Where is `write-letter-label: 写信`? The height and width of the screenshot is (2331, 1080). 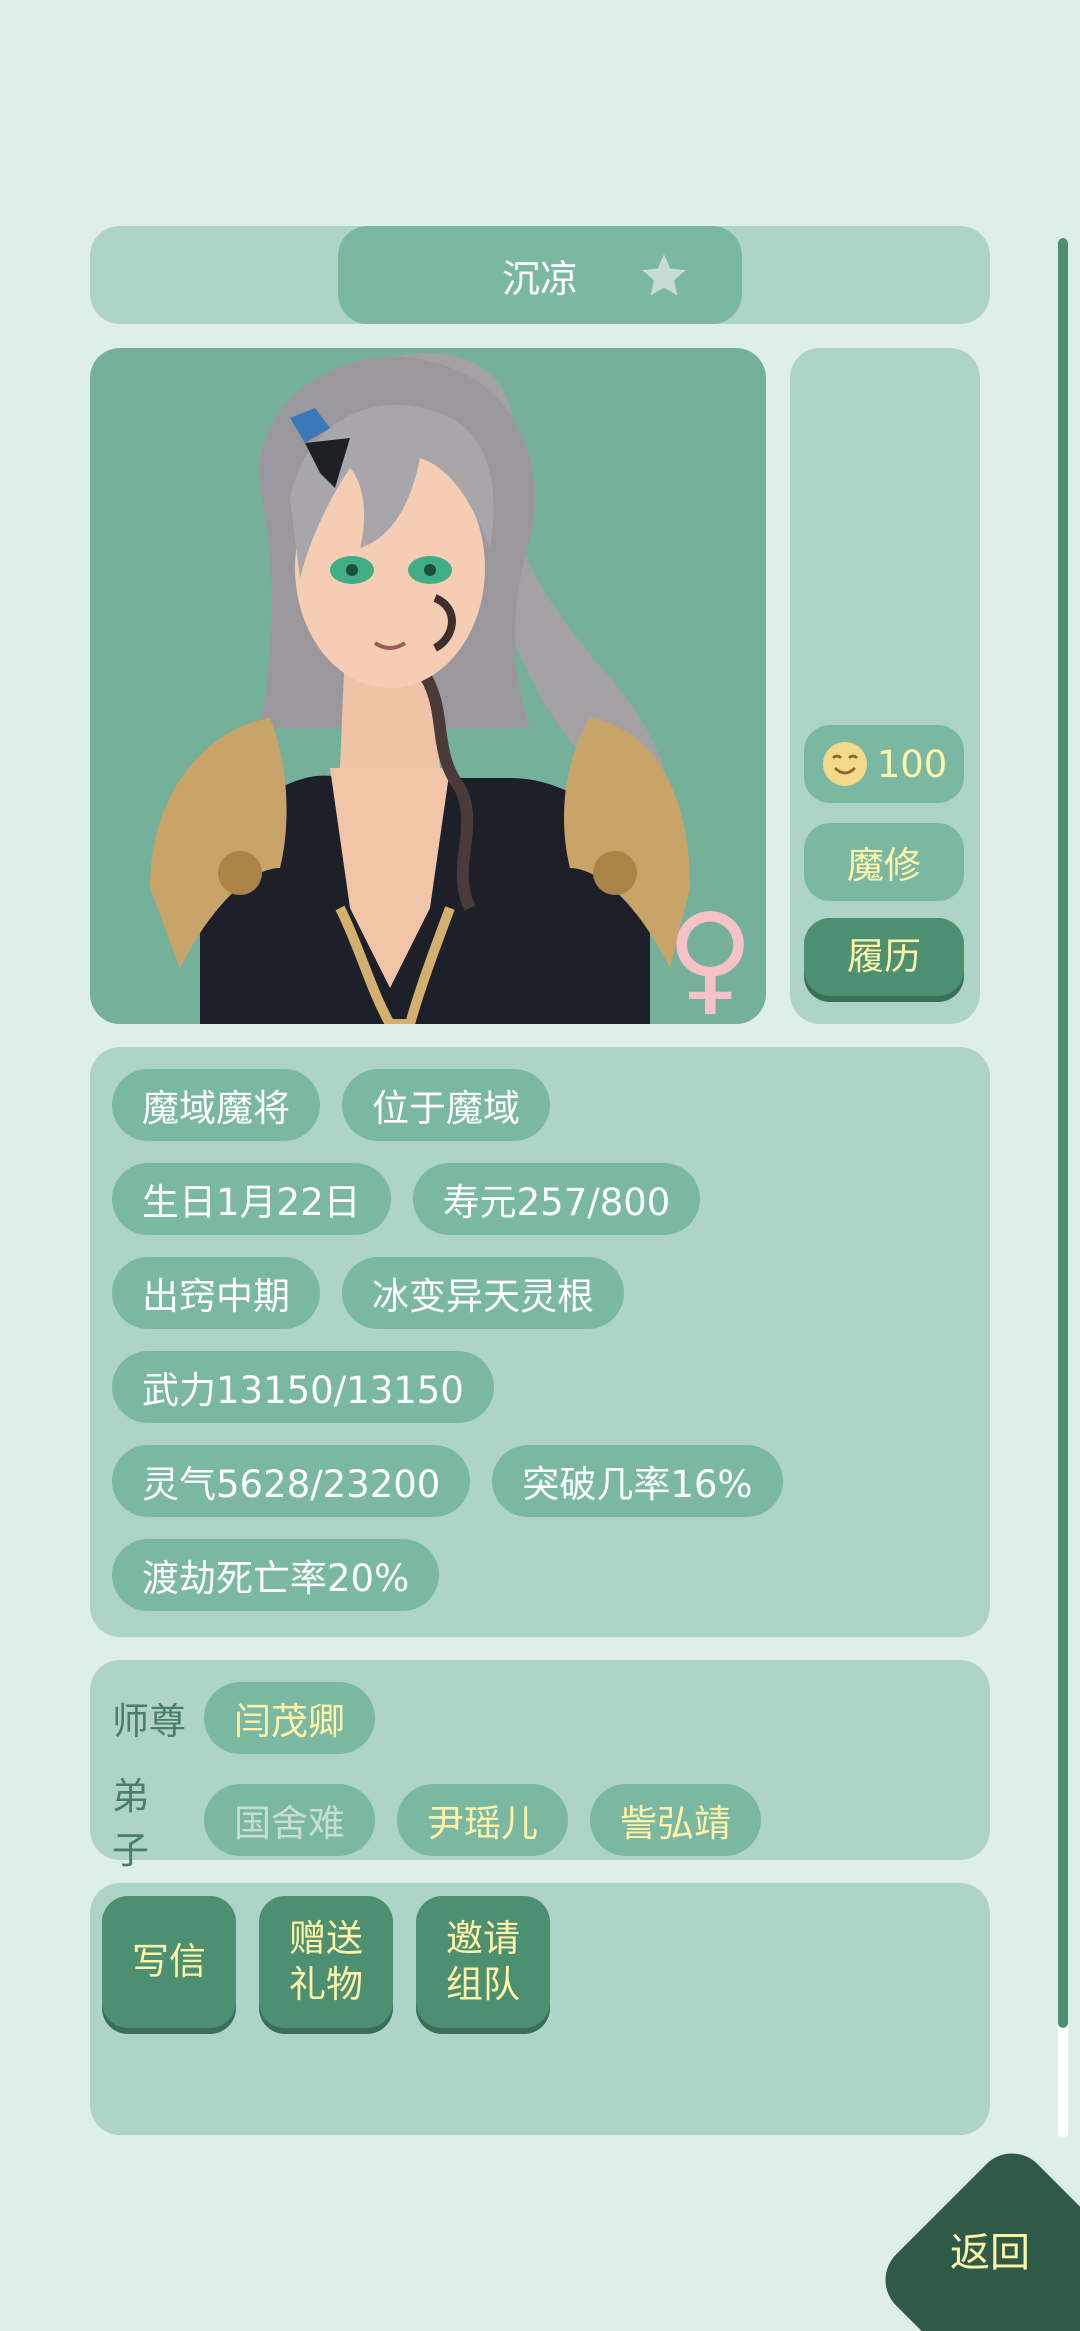 write-letter-label: 写信 is located at coordinates (169, 1961).